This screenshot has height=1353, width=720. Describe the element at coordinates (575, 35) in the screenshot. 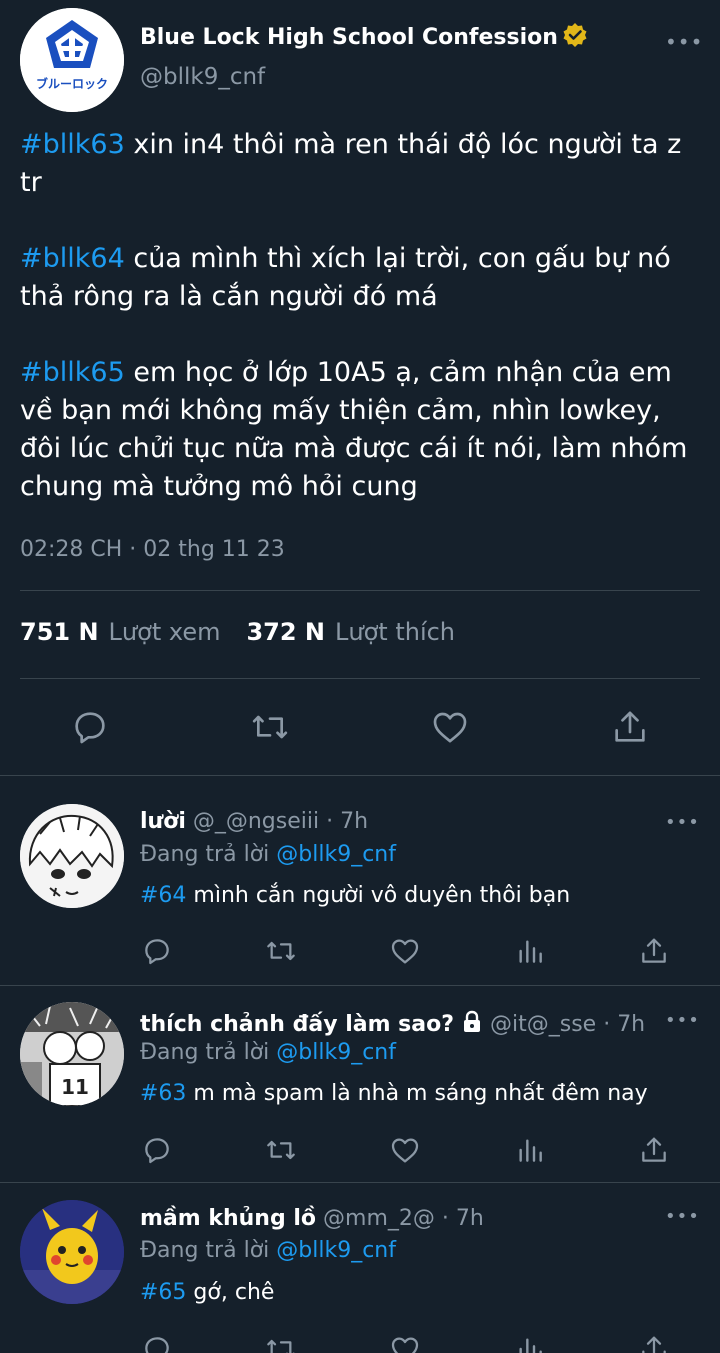

I see `verified-badge-icon` at that location.